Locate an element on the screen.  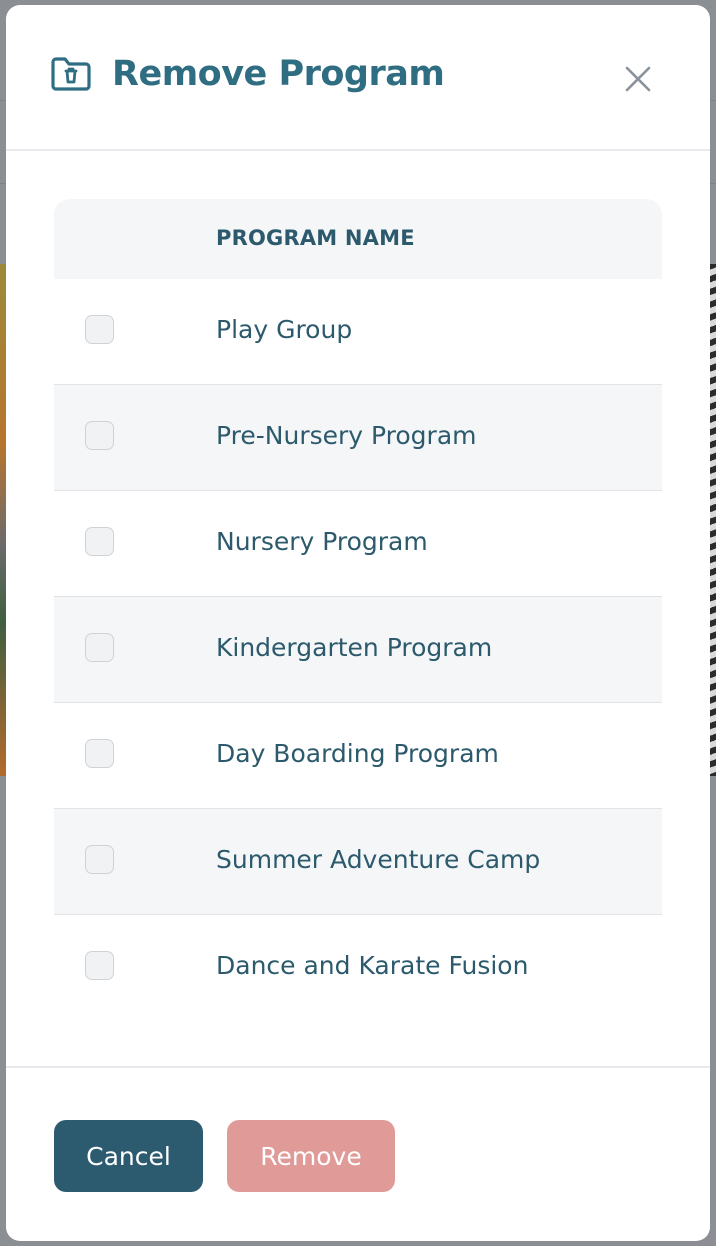
modal-footer: Cancel Remove is located at coordinates (358, 1153).